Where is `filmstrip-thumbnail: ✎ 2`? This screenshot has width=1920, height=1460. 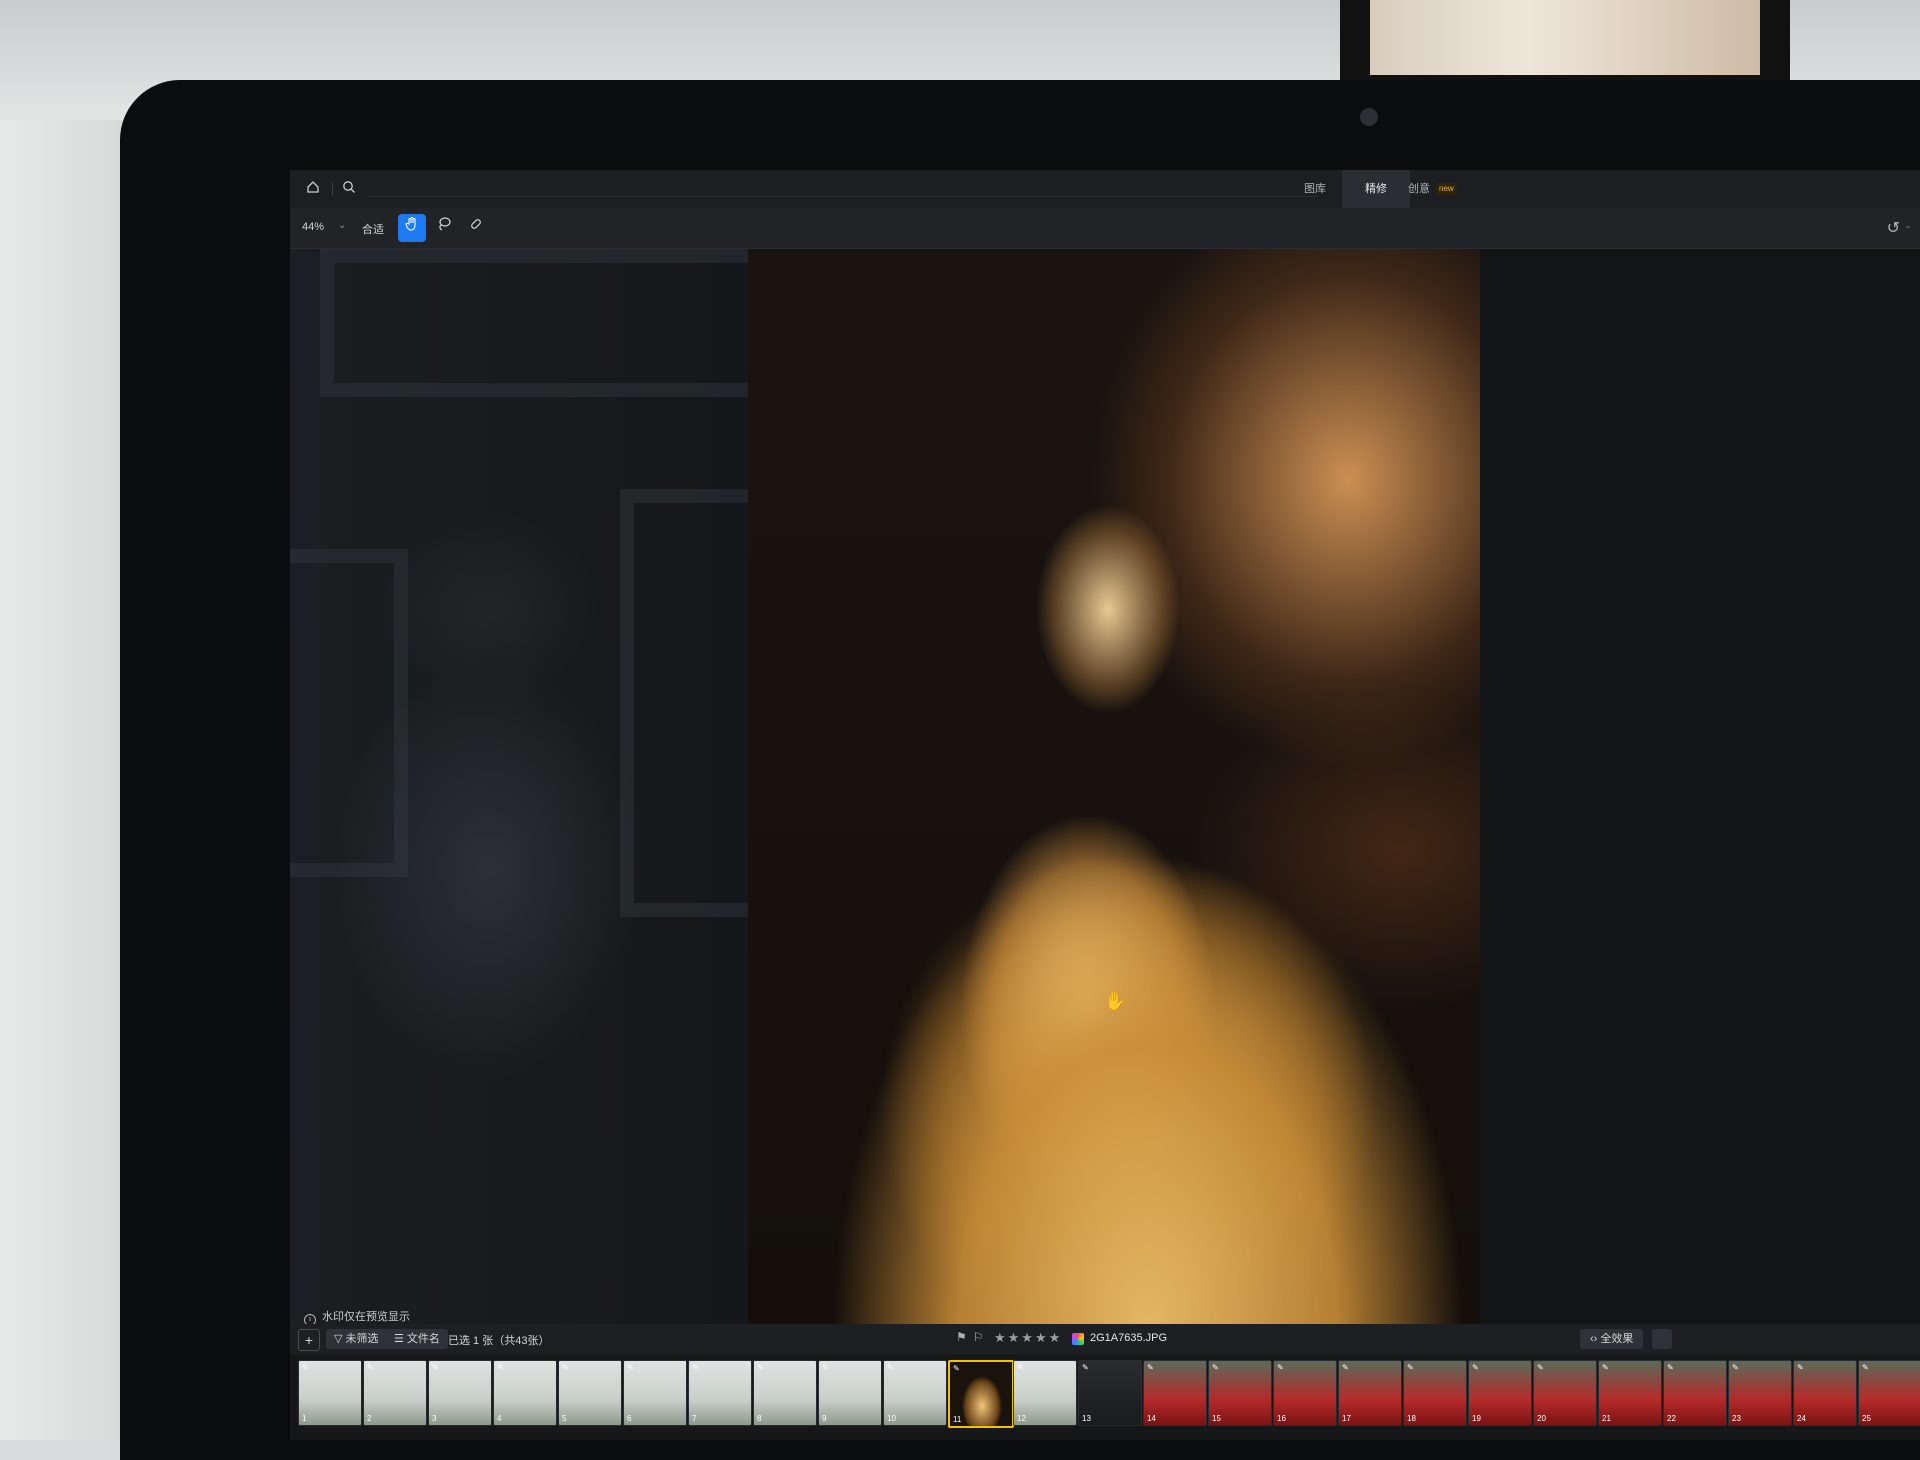
filmstrip-thumbnail: ✎ 2 is located at coordinates (395, 1393).